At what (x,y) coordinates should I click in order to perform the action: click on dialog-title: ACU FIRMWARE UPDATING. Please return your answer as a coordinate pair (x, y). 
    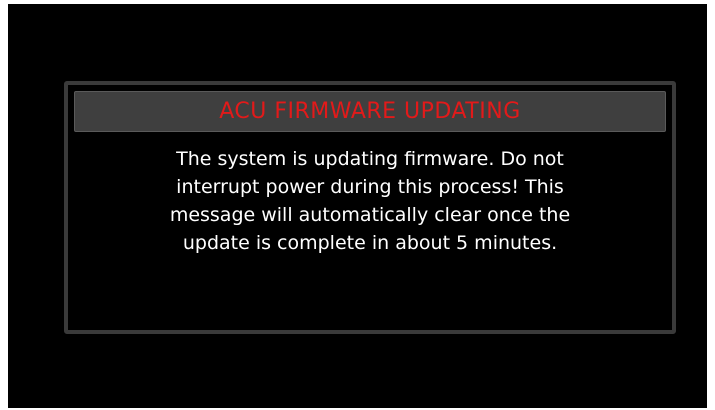
    Looking at the image, I should click on (370, 111).